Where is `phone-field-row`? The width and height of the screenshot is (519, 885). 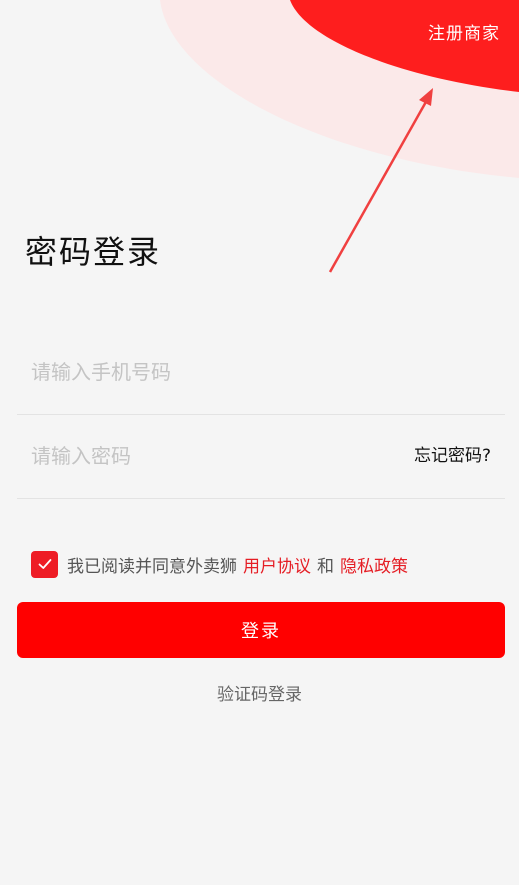
phone-field-row is located at coordinates (261, 372).